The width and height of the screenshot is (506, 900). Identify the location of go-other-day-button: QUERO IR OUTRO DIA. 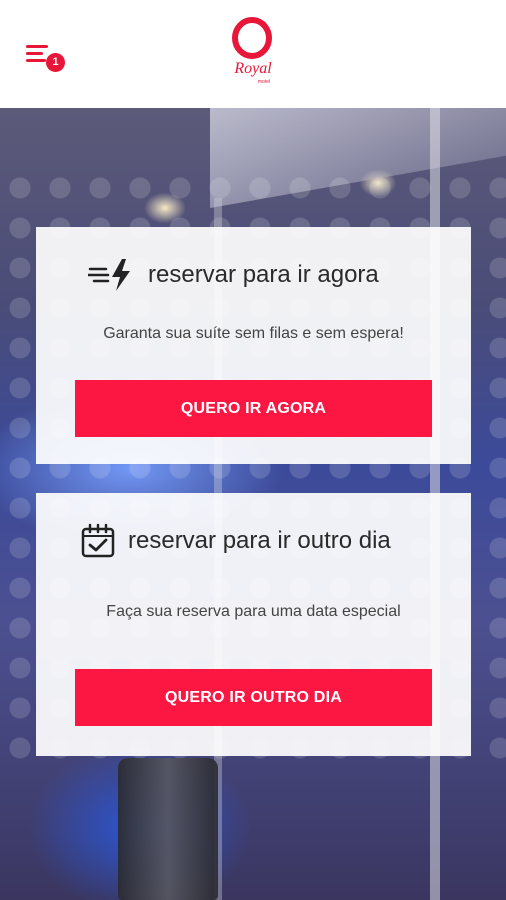
(253, 697).